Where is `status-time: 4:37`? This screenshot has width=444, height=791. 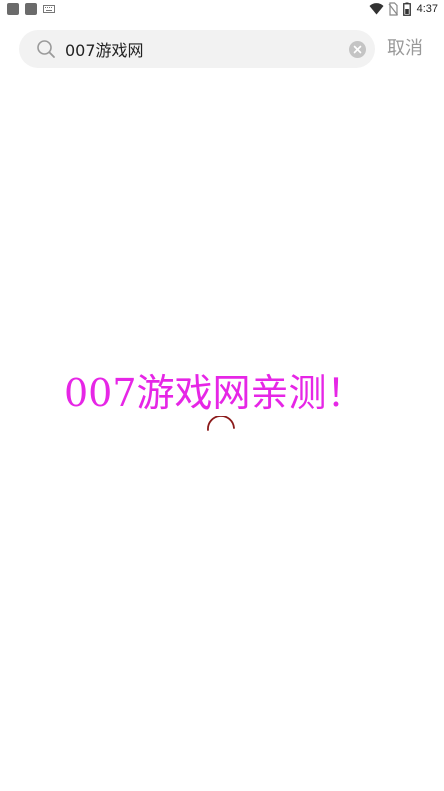
status-time: 4:37 is located at coordinates (427, 9).